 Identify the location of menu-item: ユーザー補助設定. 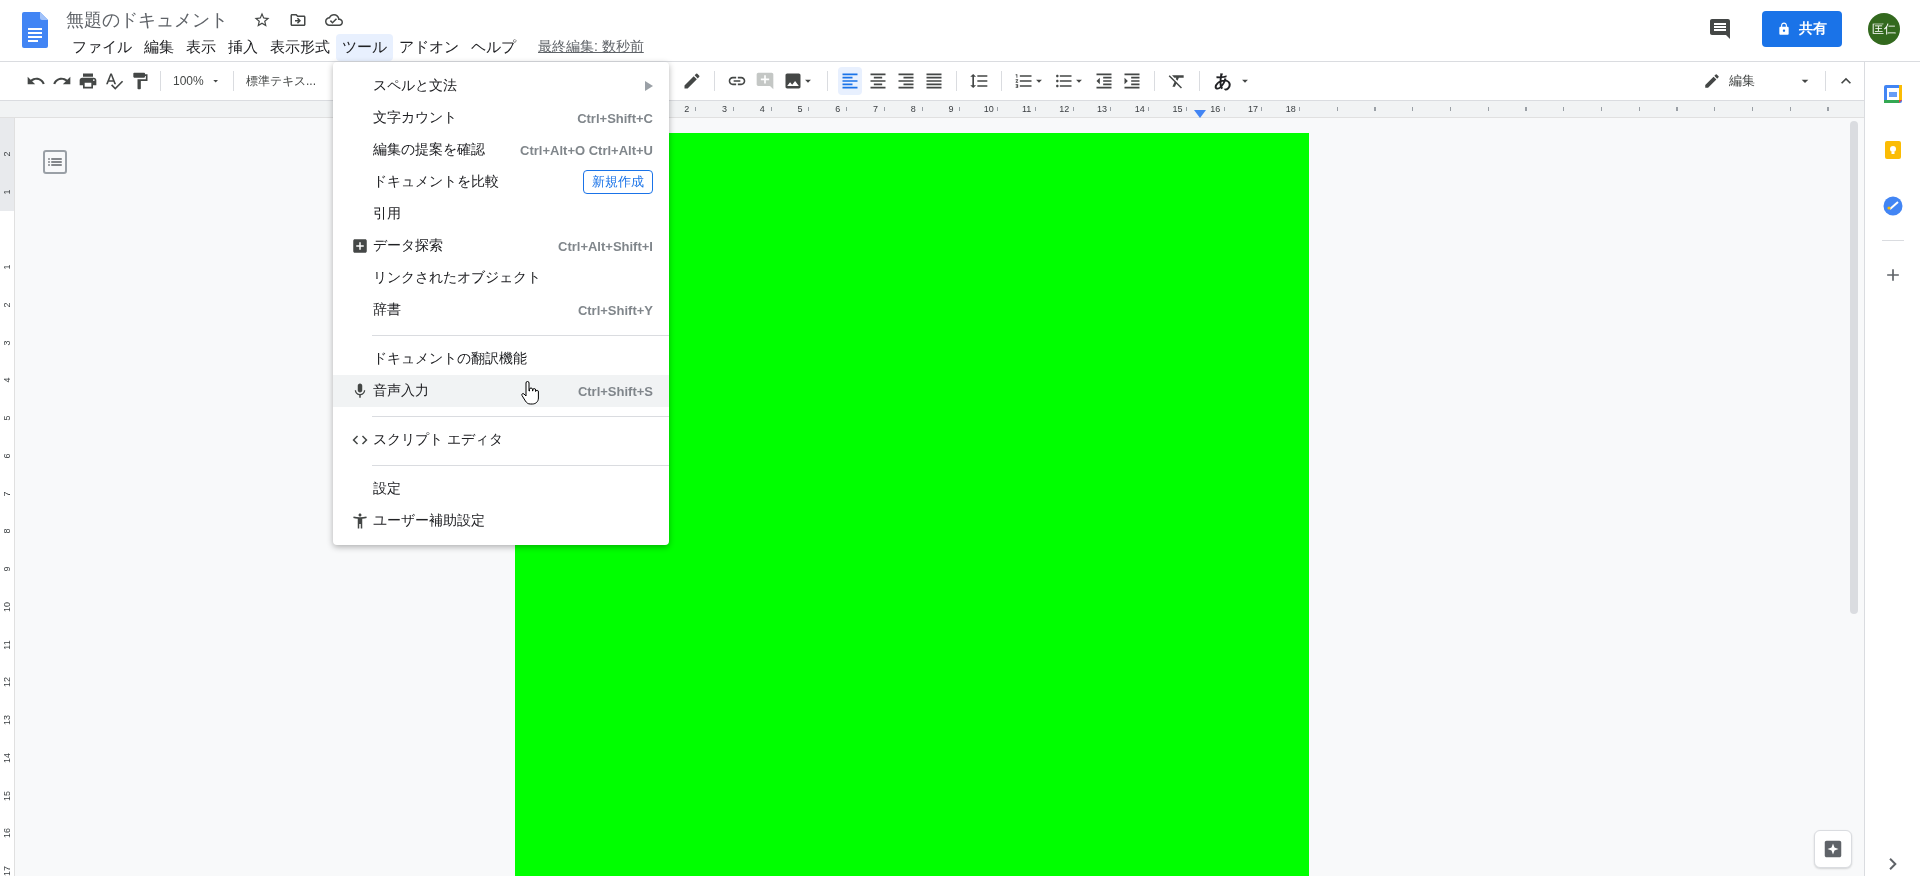
(501, 521).